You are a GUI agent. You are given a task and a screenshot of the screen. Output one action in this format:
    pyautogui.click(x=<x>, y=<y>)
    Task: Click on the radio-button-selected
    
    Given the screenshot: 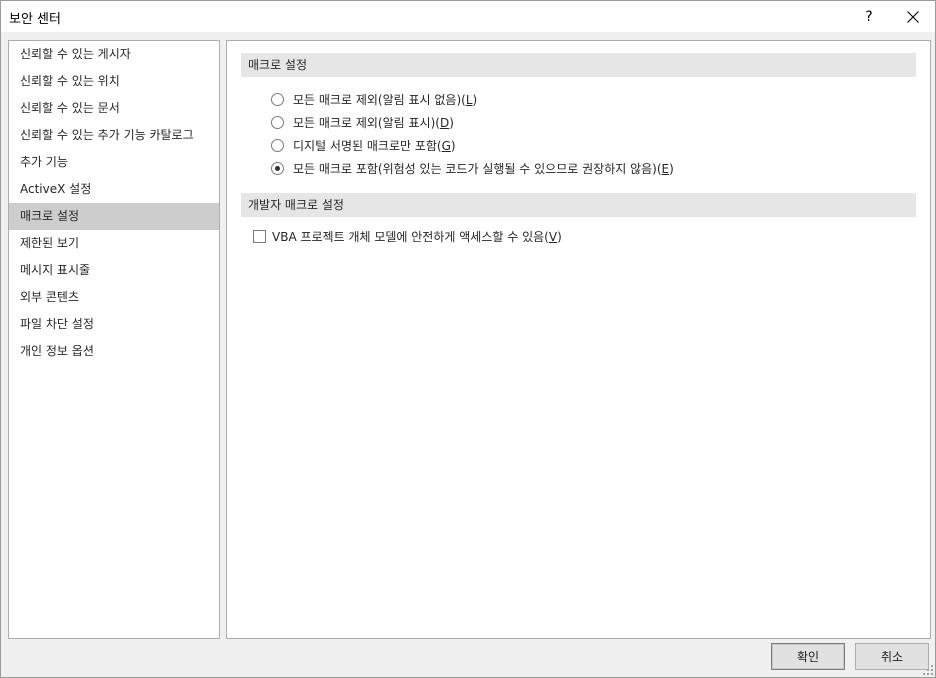 What is the action you would take?
    pyautogui.click(x=277, y=168)
    